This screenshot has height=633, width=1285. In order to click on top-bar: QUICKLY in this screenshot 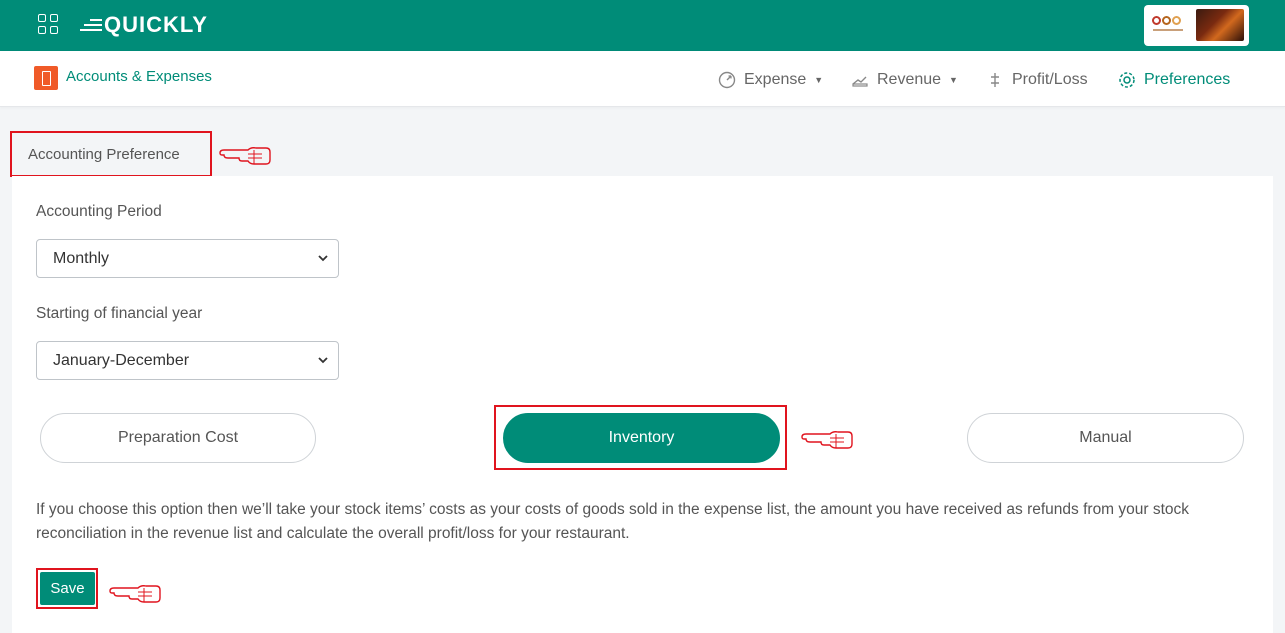, I will do `click(642, 25)`.